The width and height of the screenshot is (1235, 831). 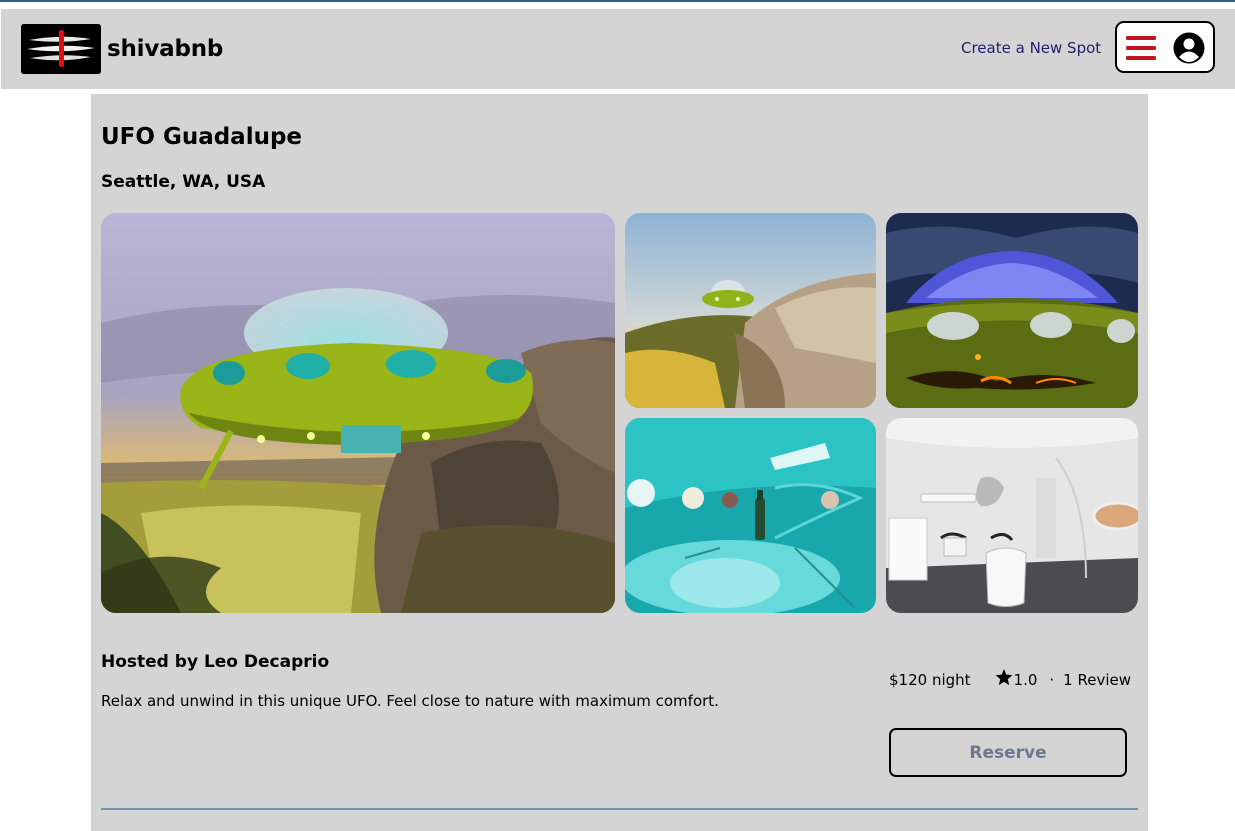 What do you see at coordinates (1141, 50) in the screenshot?
I see `hamburger-icon` at bounding box center [1141, 50].